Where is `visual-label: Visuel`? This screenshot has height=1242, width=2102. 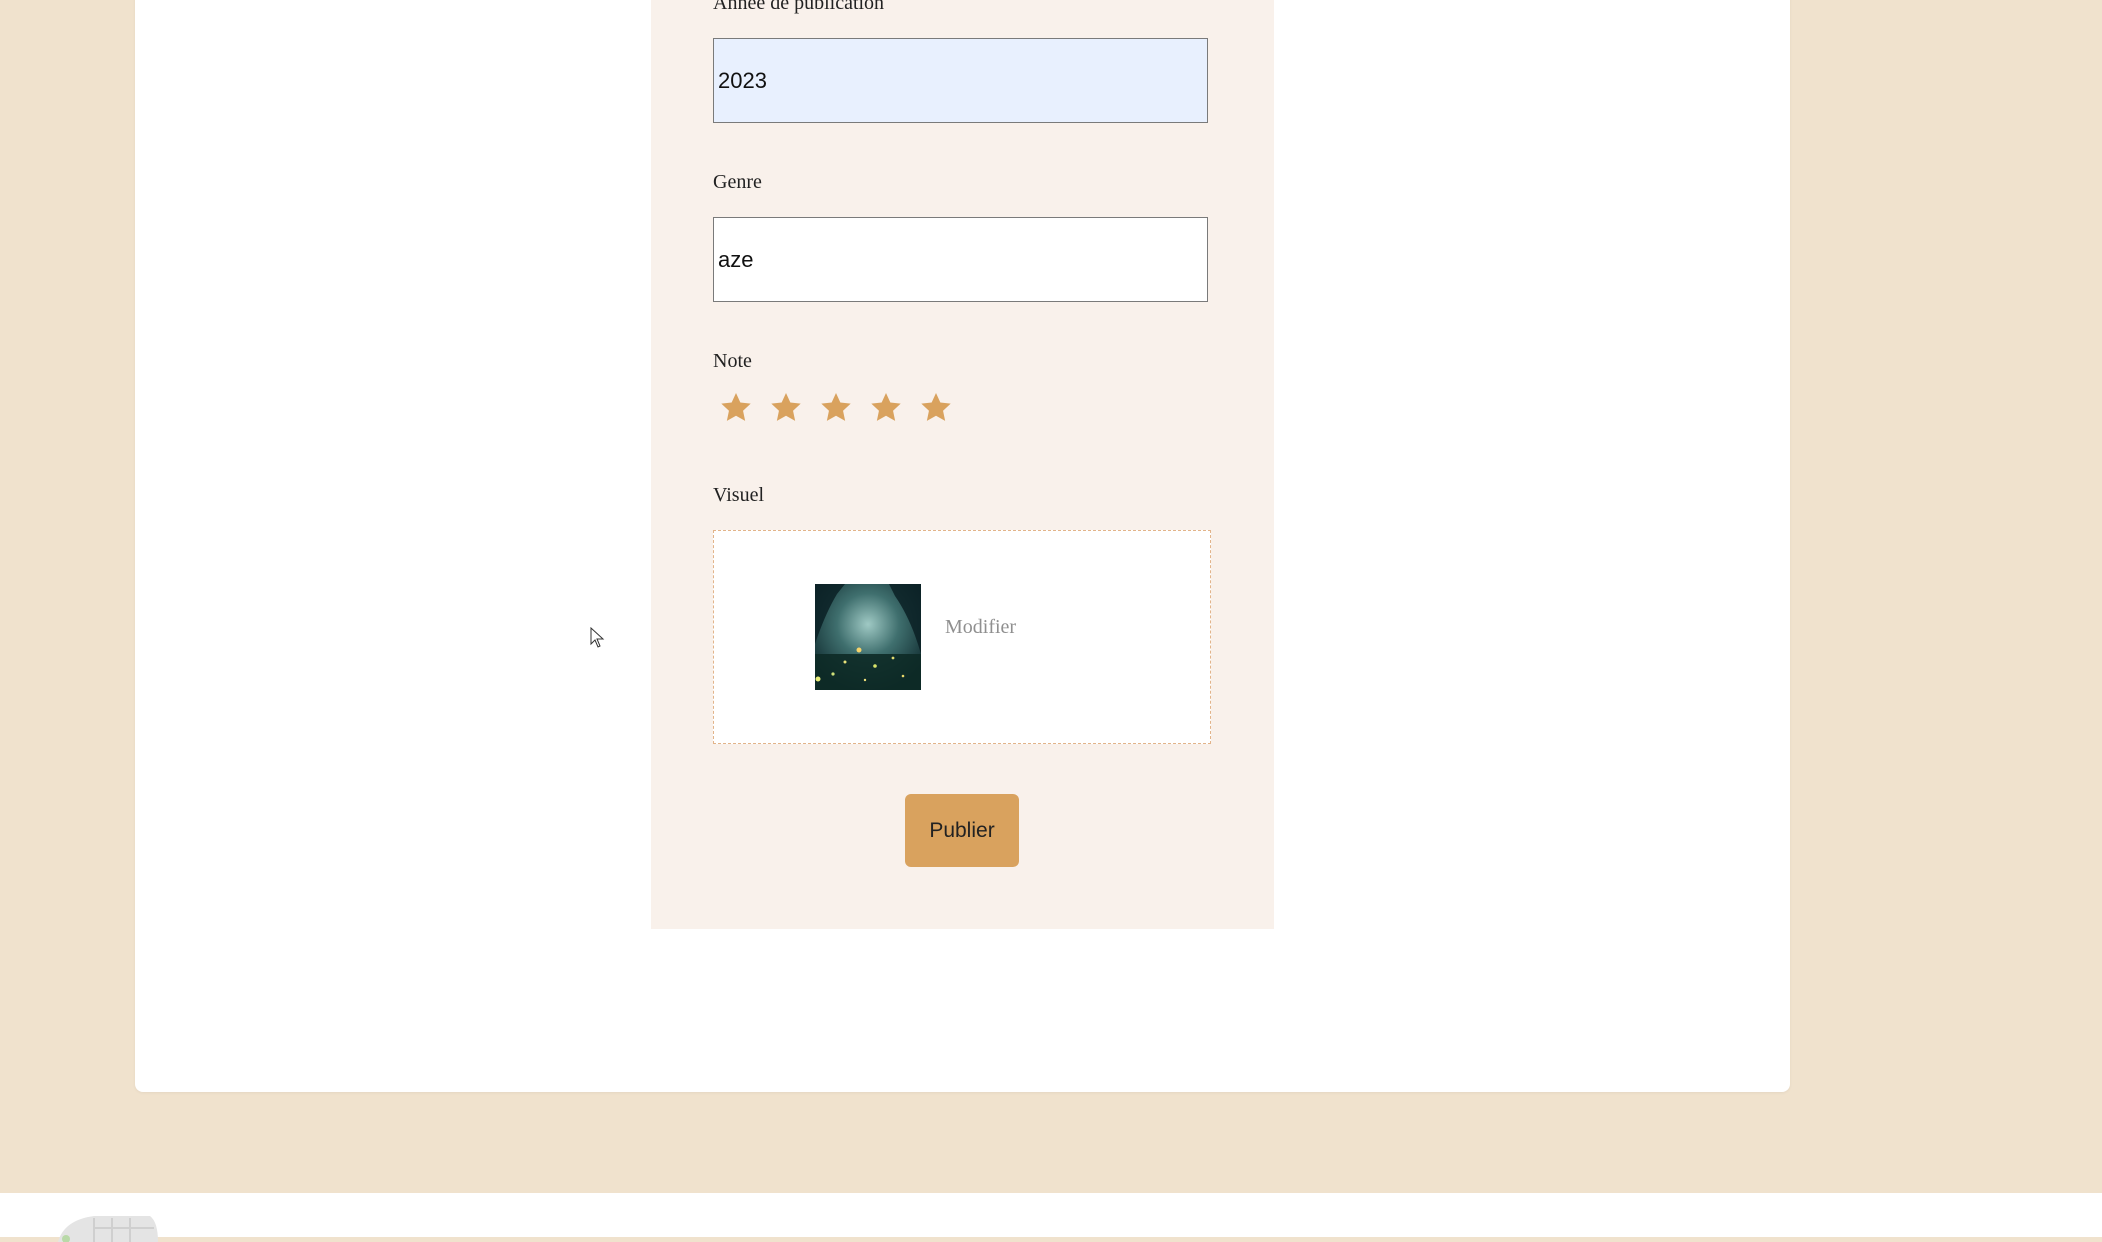
visual-label: Visuel is located at coordinates (739, 495).